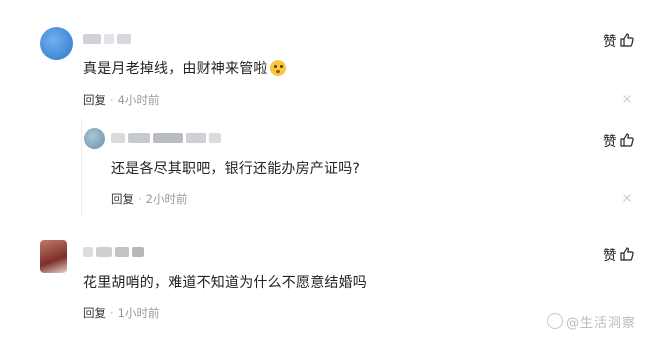  I want to click on timestamp: 1小时前, so click(138, 313).